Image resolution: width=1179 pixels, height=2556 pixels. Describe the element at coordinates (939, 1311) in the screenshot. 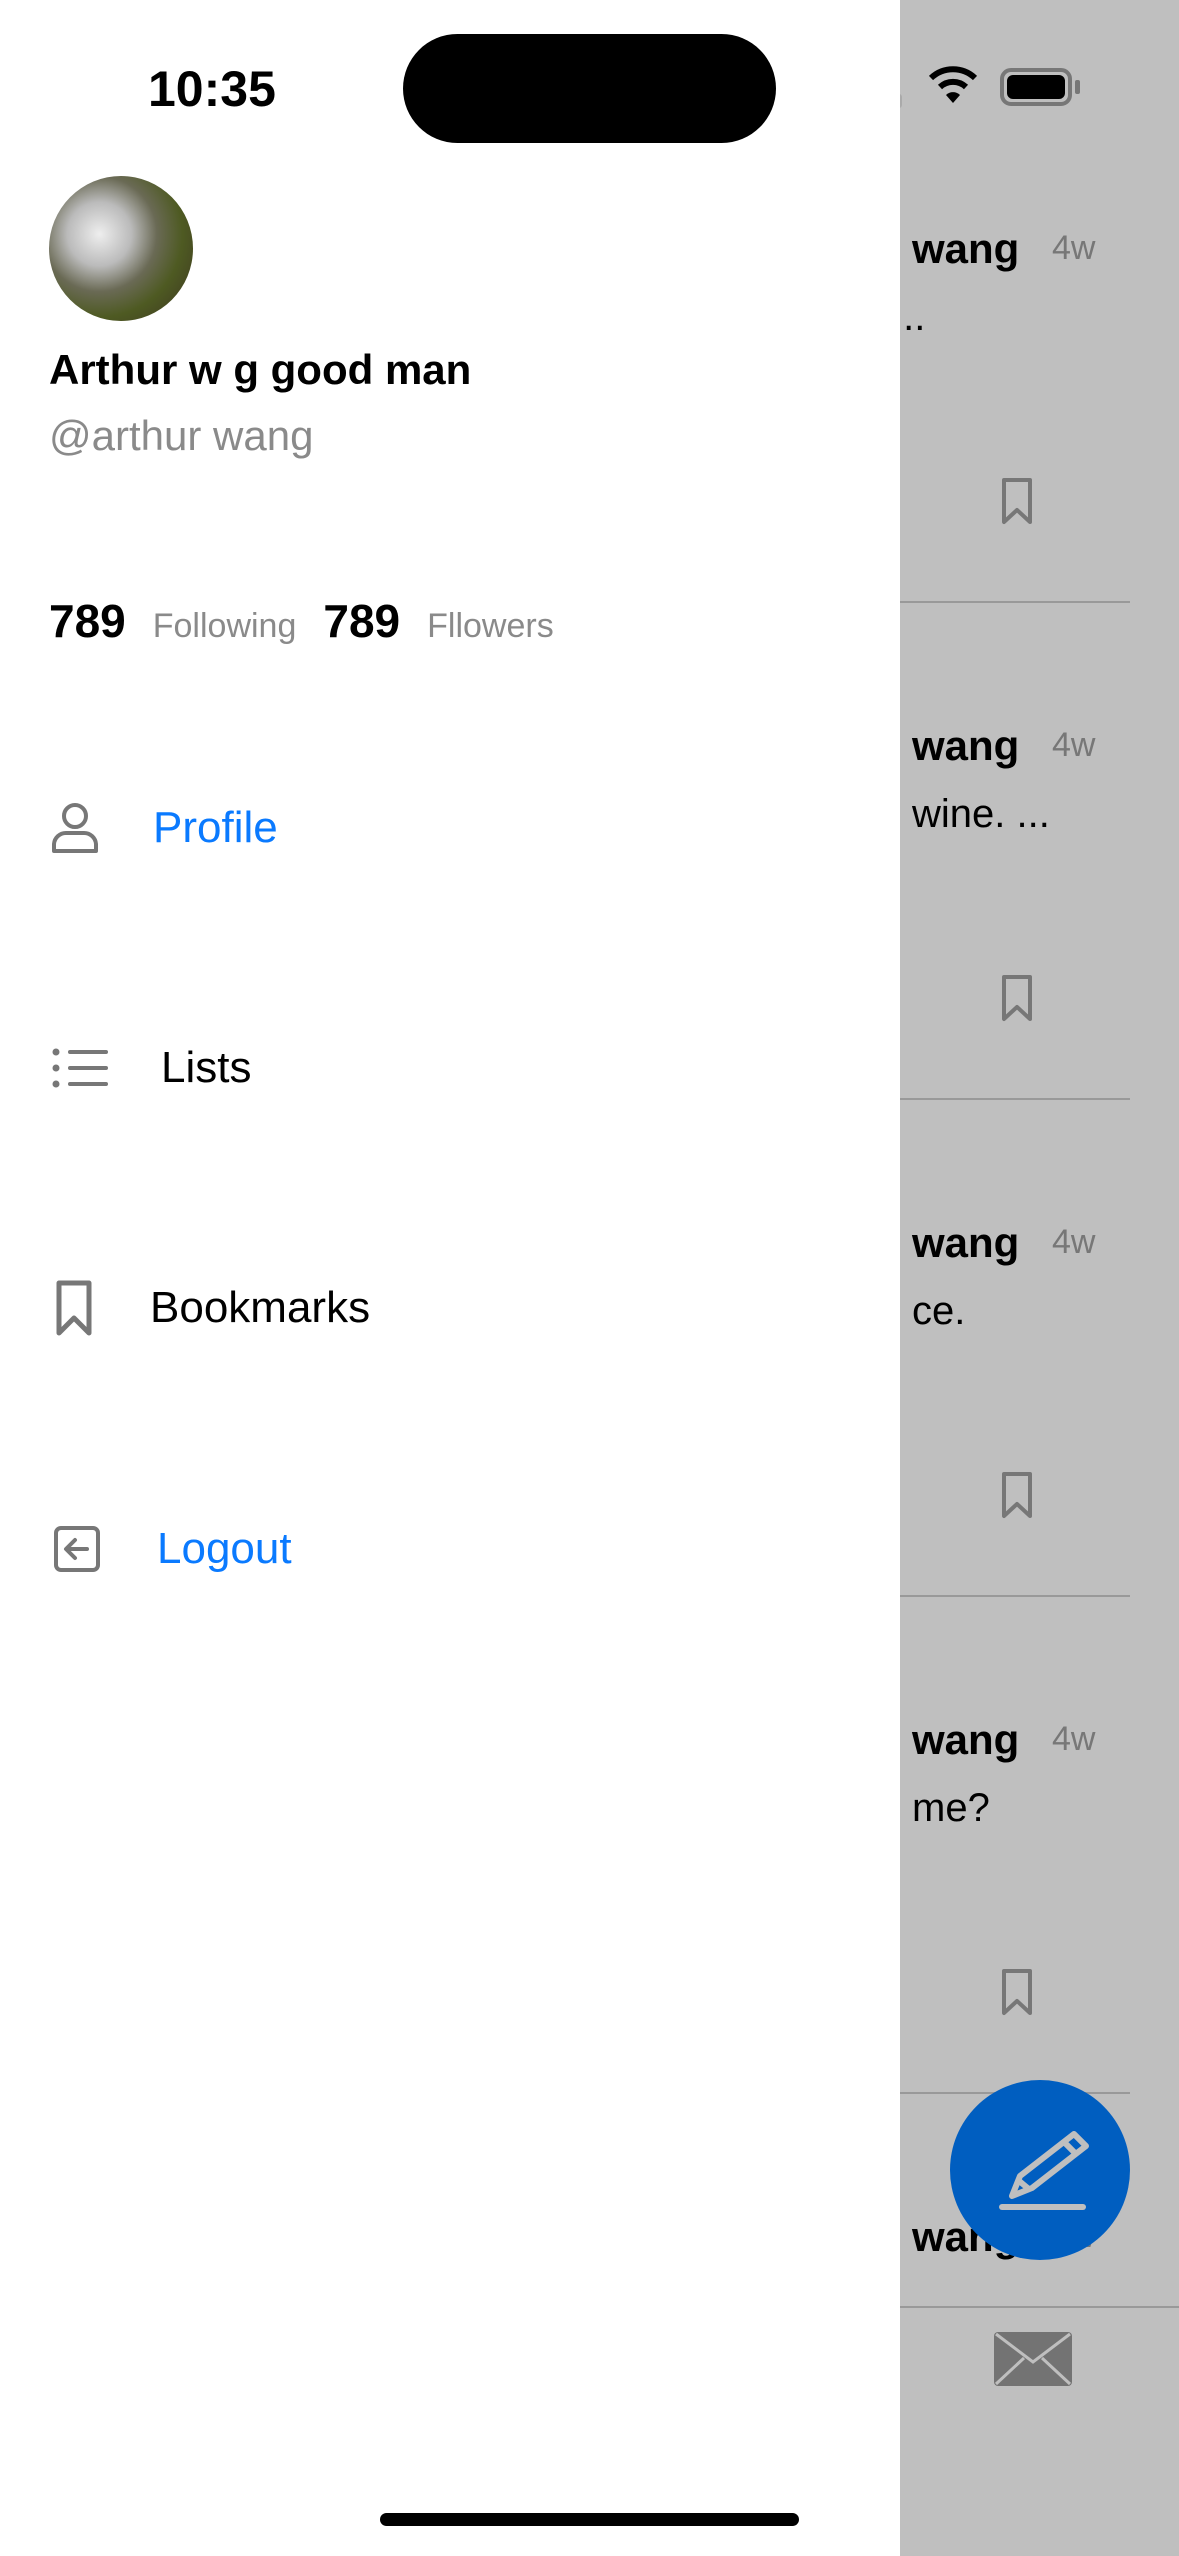

I see `feed-snippet: ce.` at that location.